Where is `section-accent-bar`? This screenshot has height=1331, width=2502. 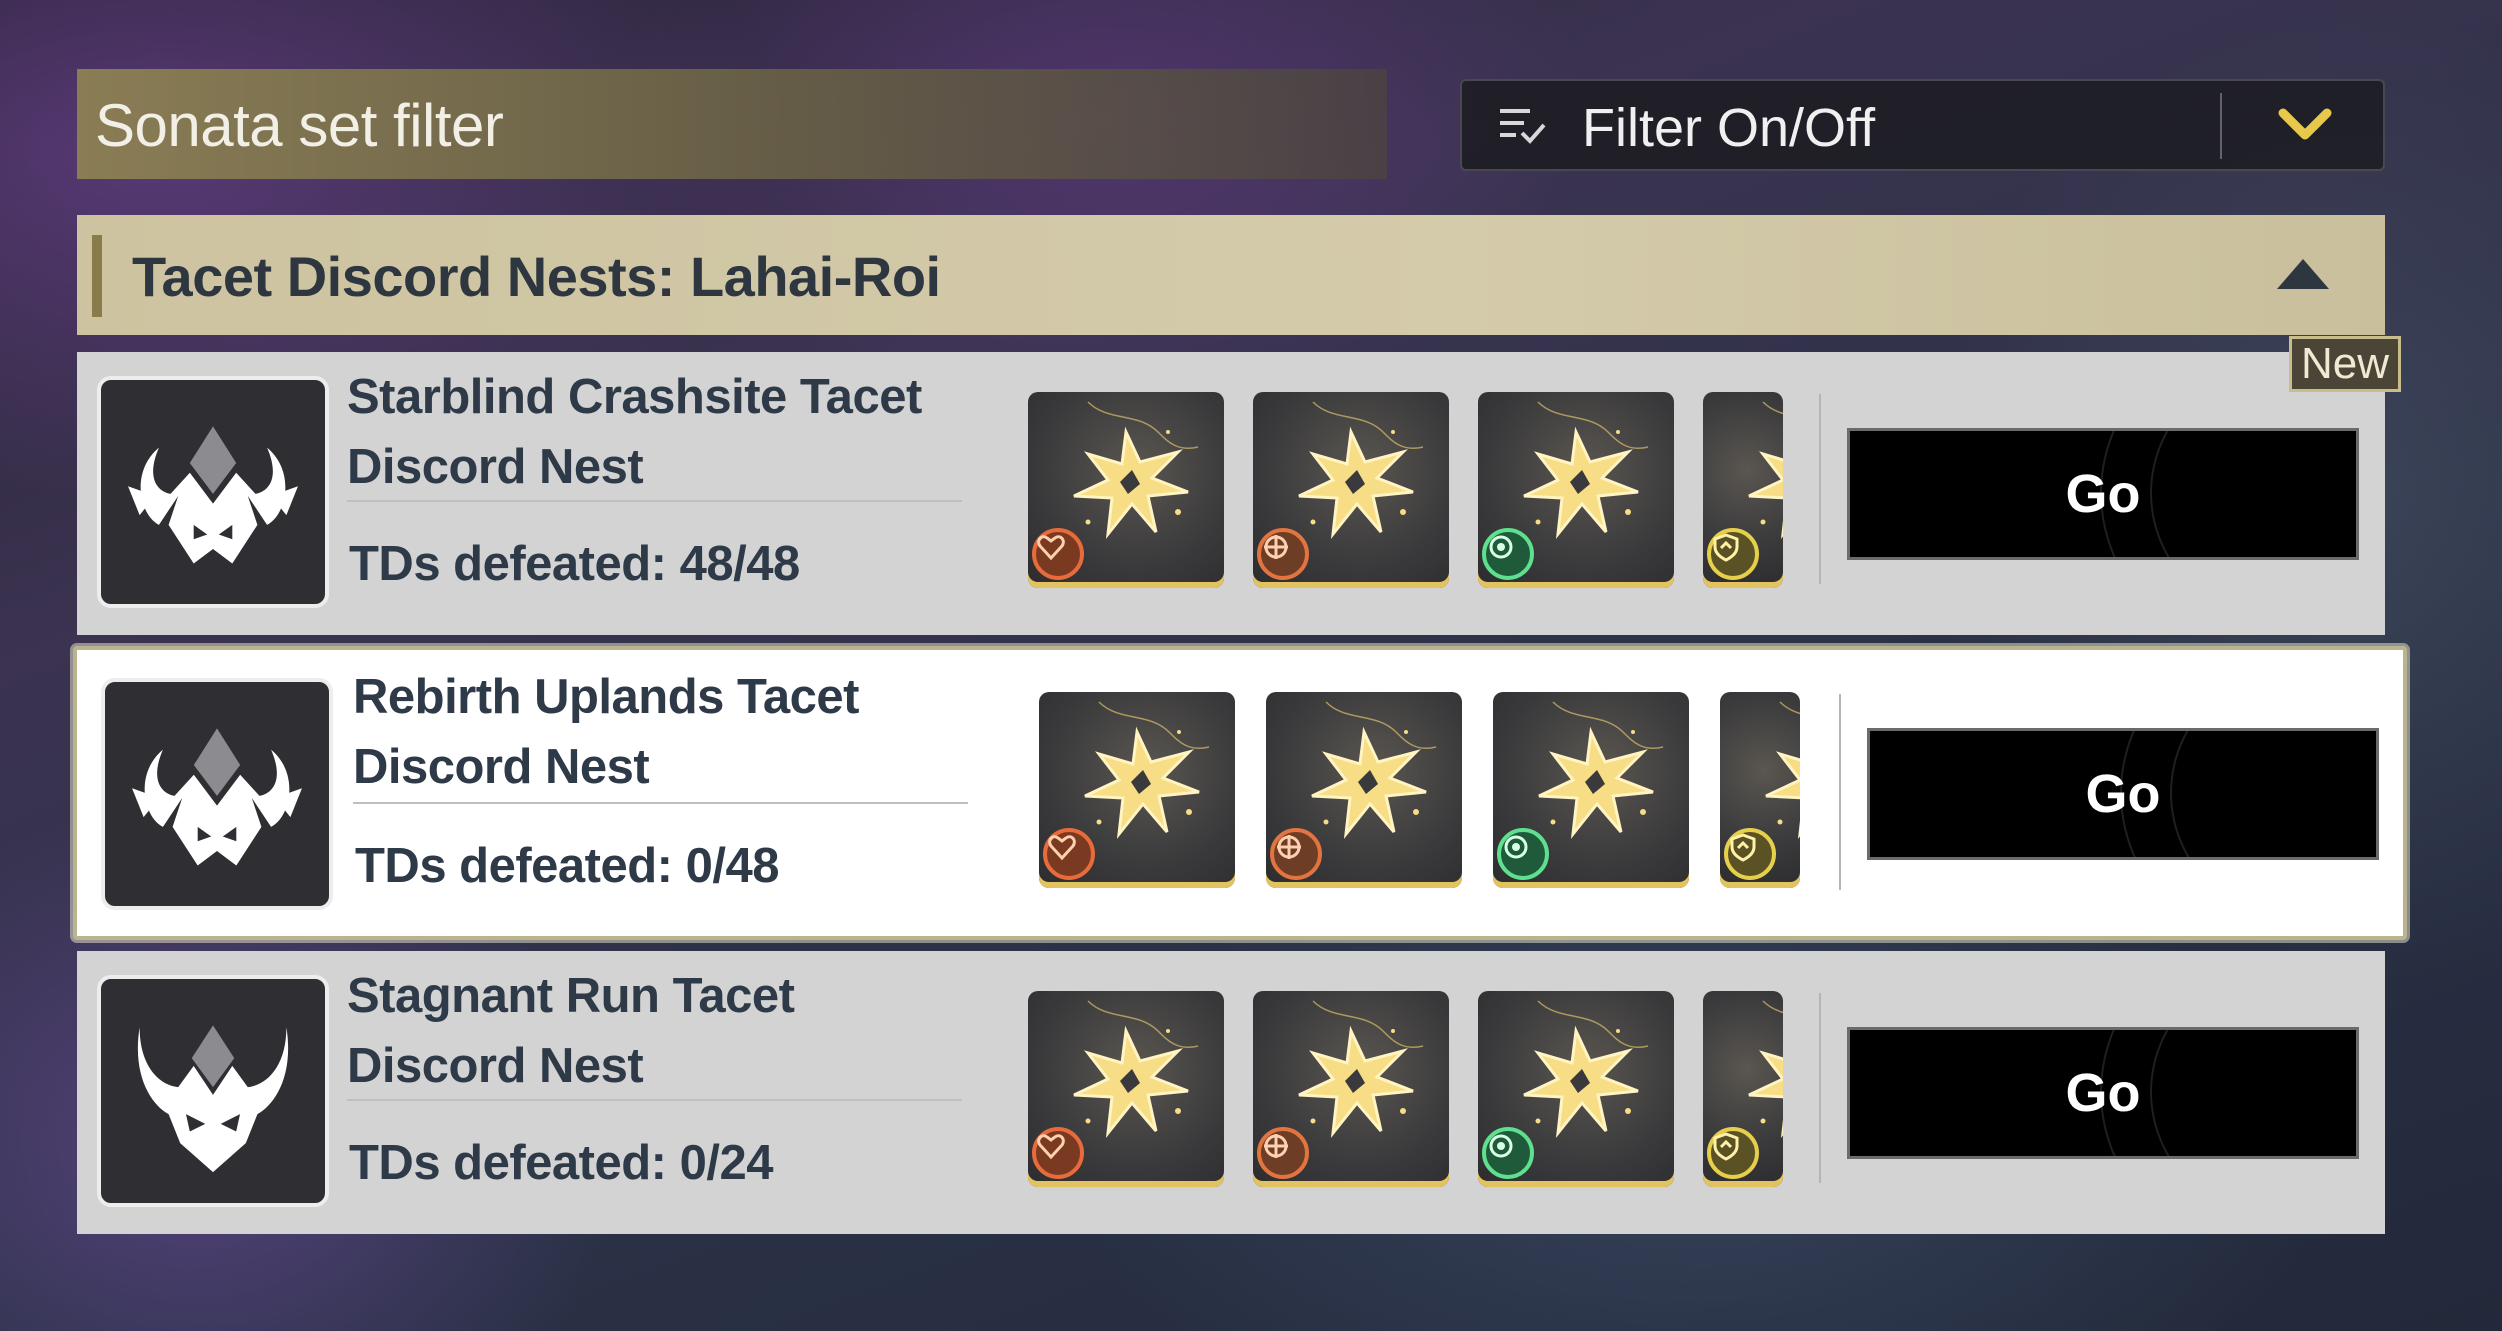
section-accent-bar is located at coordinates (97, 276).